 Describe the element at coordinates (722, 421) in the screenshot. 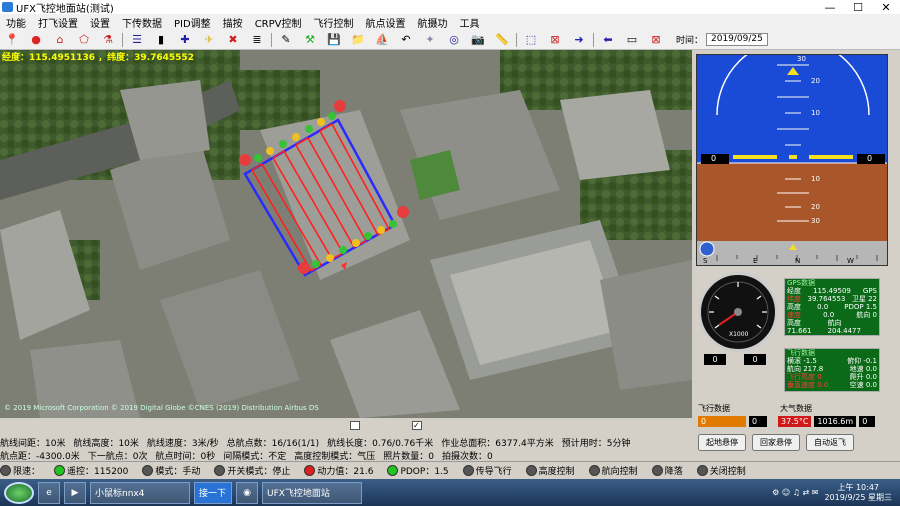

I see `wind-status-value: 0` at that location.